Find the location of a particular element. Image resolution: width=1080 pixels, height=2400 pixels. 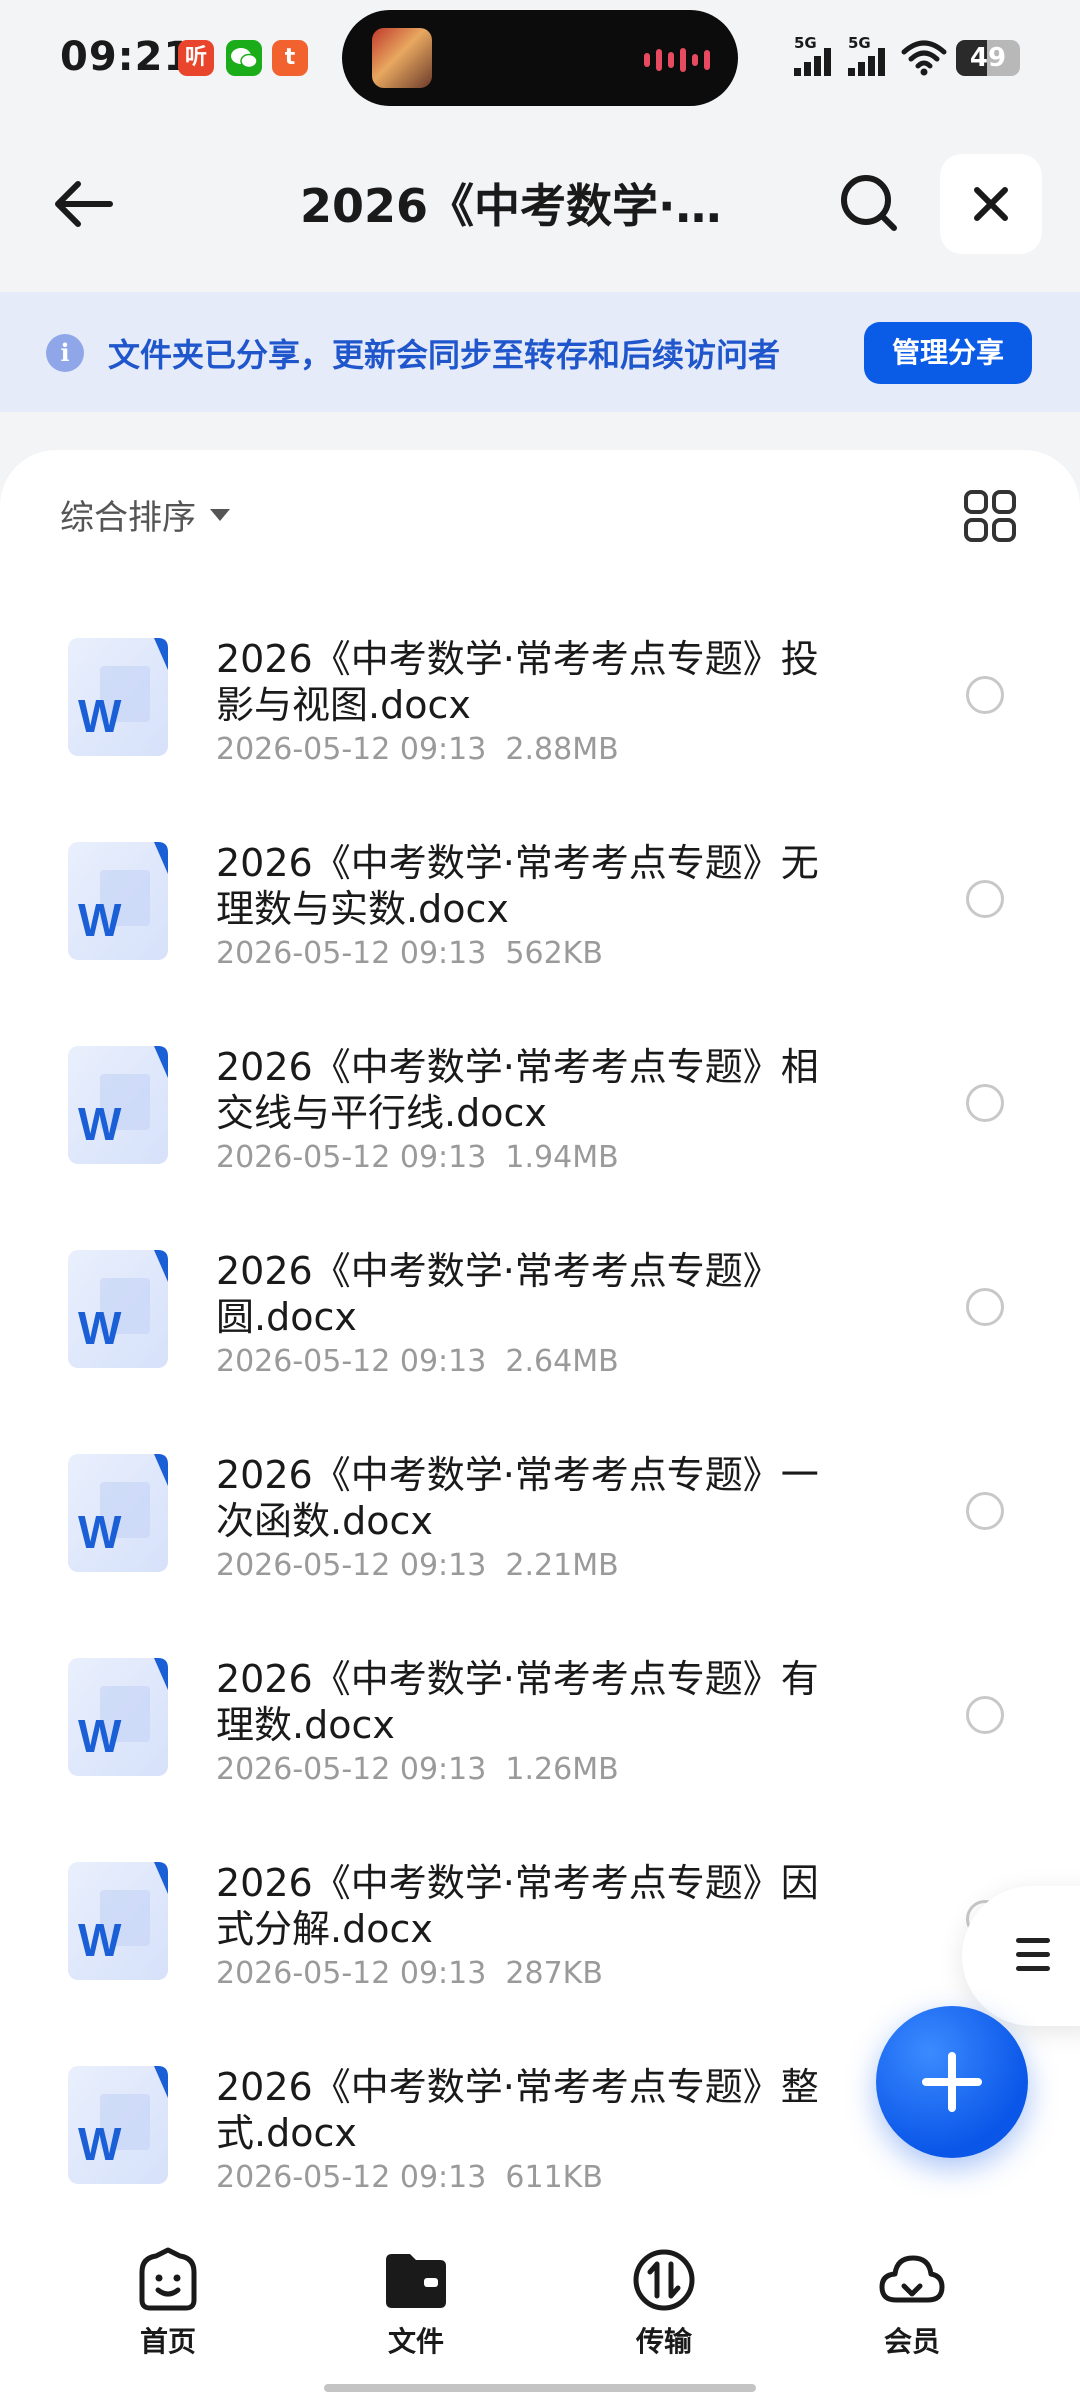

dynamic-island is located at coordinates (540, 58).